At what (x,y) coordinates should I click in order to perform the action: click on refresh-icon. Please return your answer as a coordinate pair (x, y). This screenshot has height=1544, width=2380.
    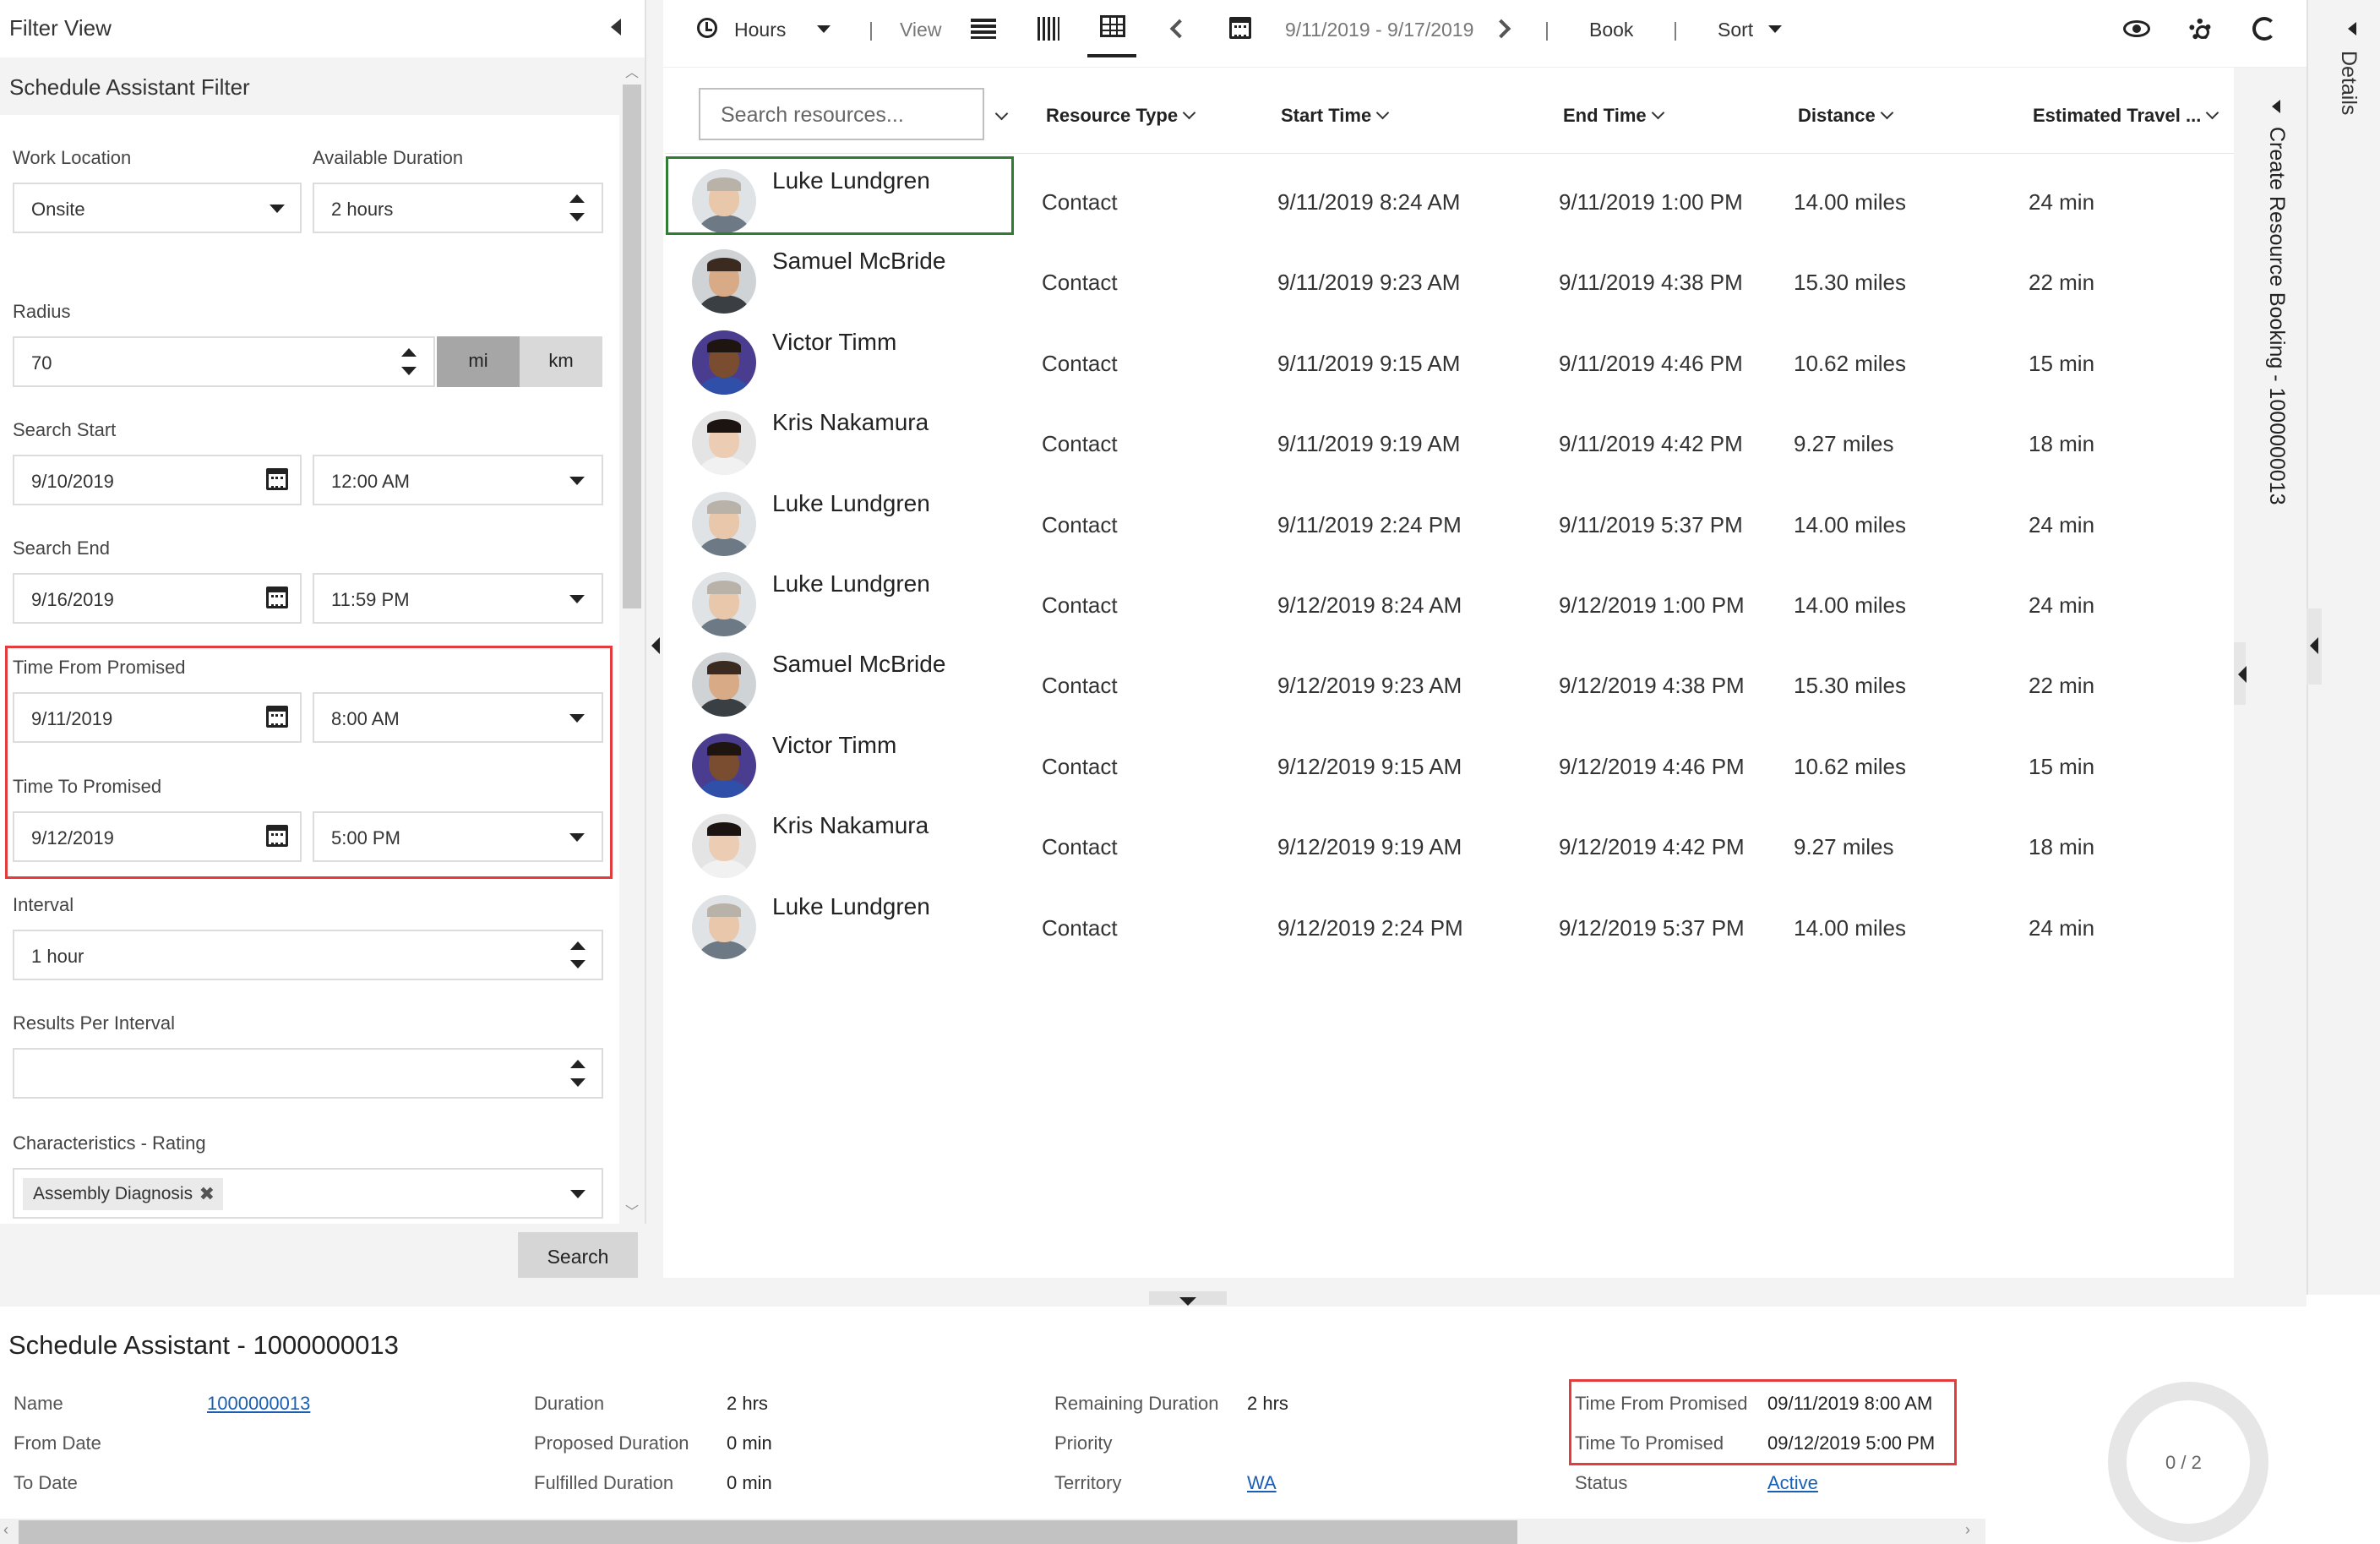
    Looking at the image, I should click on (2264, 29).